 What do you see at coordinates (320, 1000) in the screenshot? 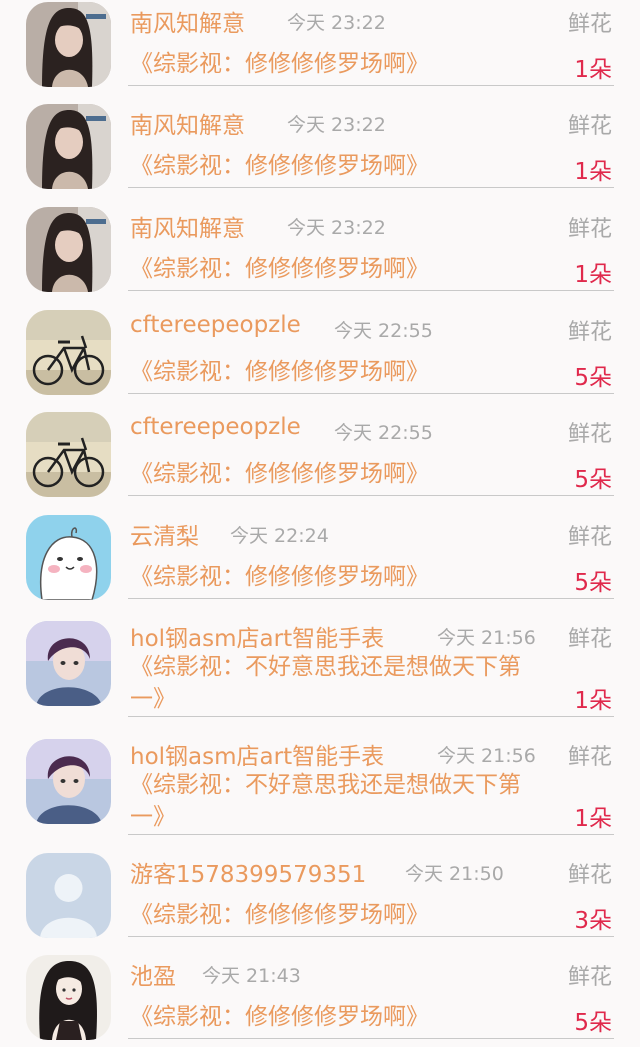
I see `list-item: 池盈 今天 21:43 鲜花 《综影视：修修修修罗场啊》 5朵` at bounding box center [320, 1000].